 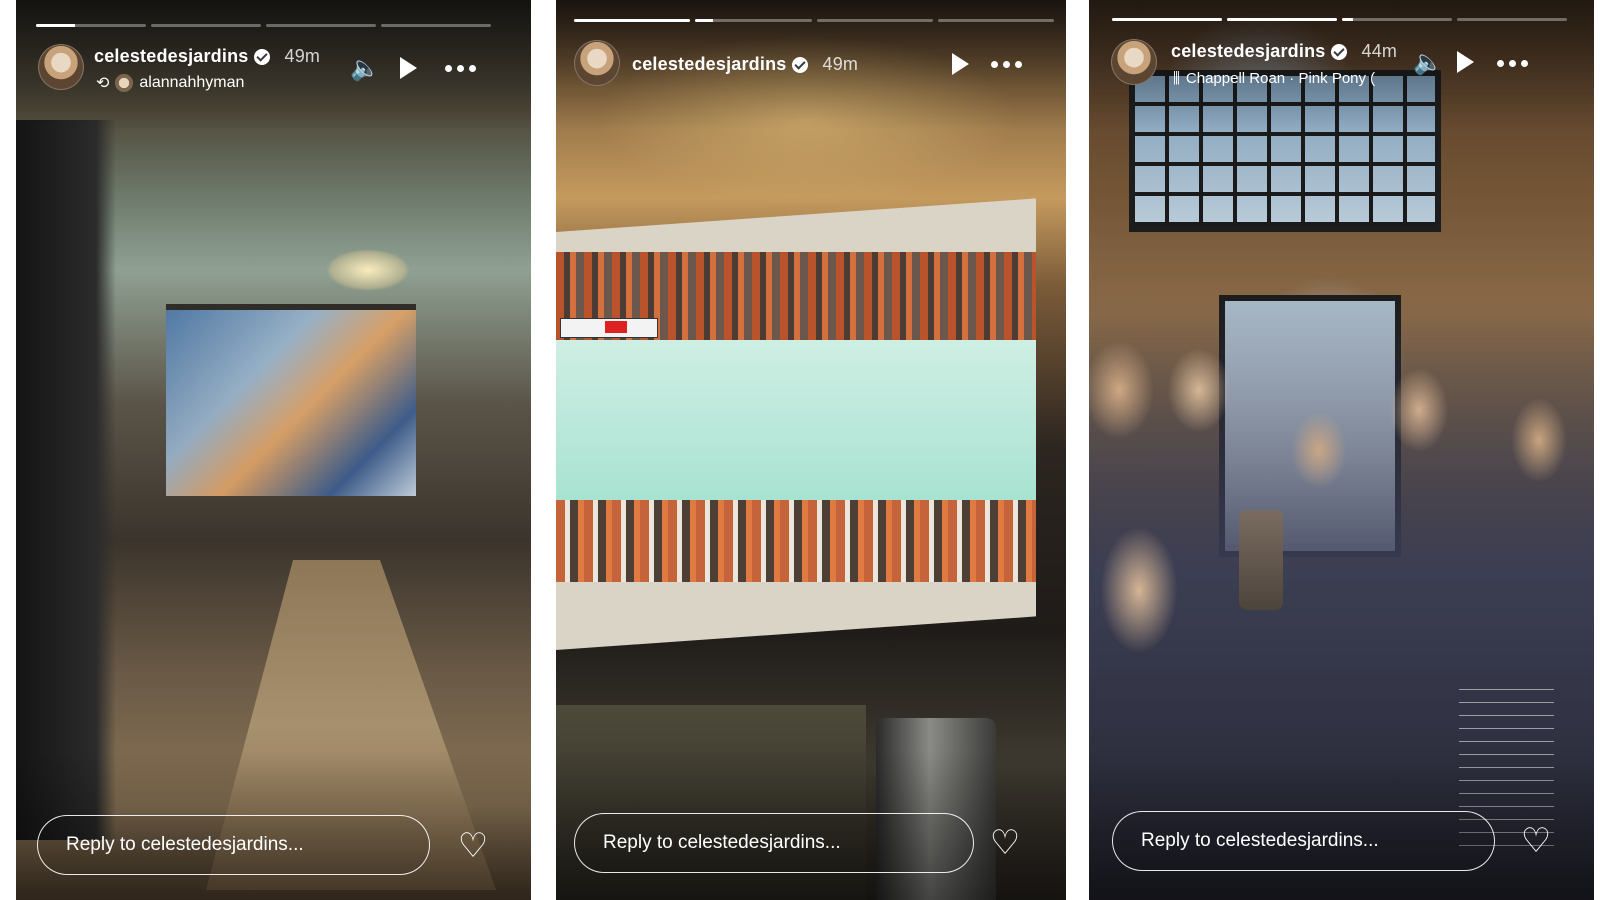 I want to click on reshared-avatar, so click(x=124, y=82).